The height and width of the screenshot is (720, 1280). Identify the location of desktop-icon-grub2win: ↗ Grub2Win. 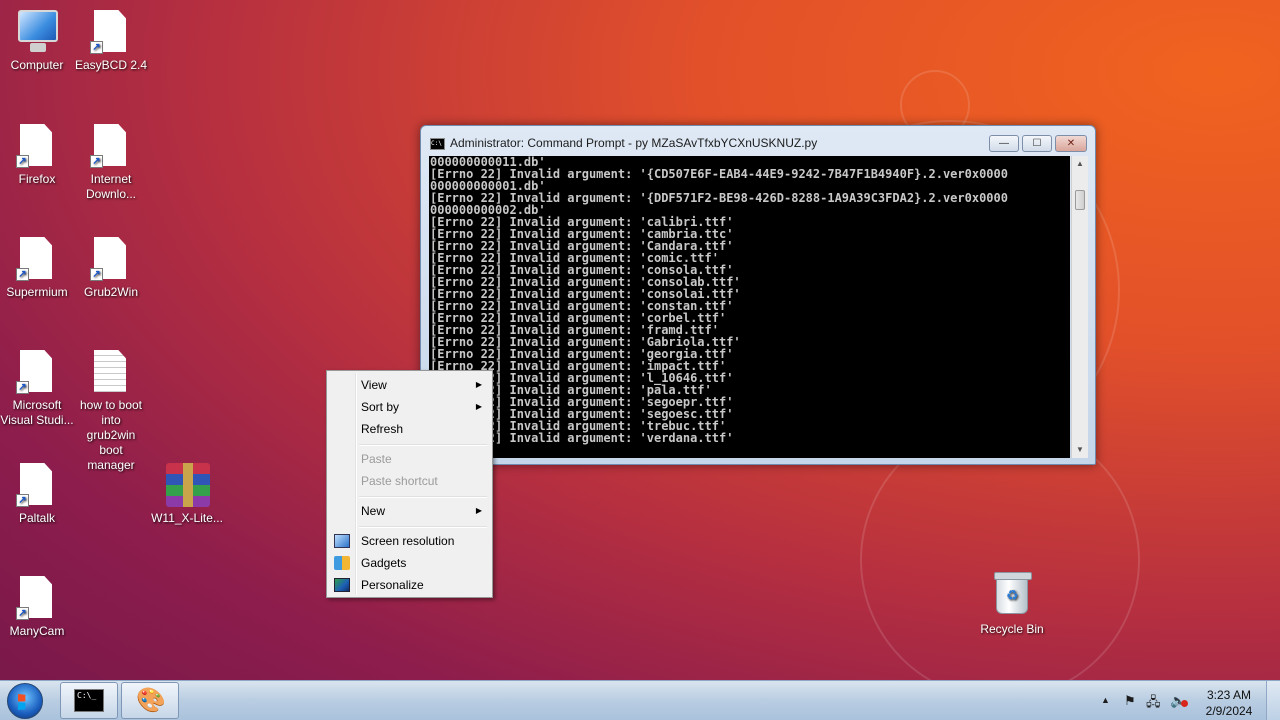
(111, 268).